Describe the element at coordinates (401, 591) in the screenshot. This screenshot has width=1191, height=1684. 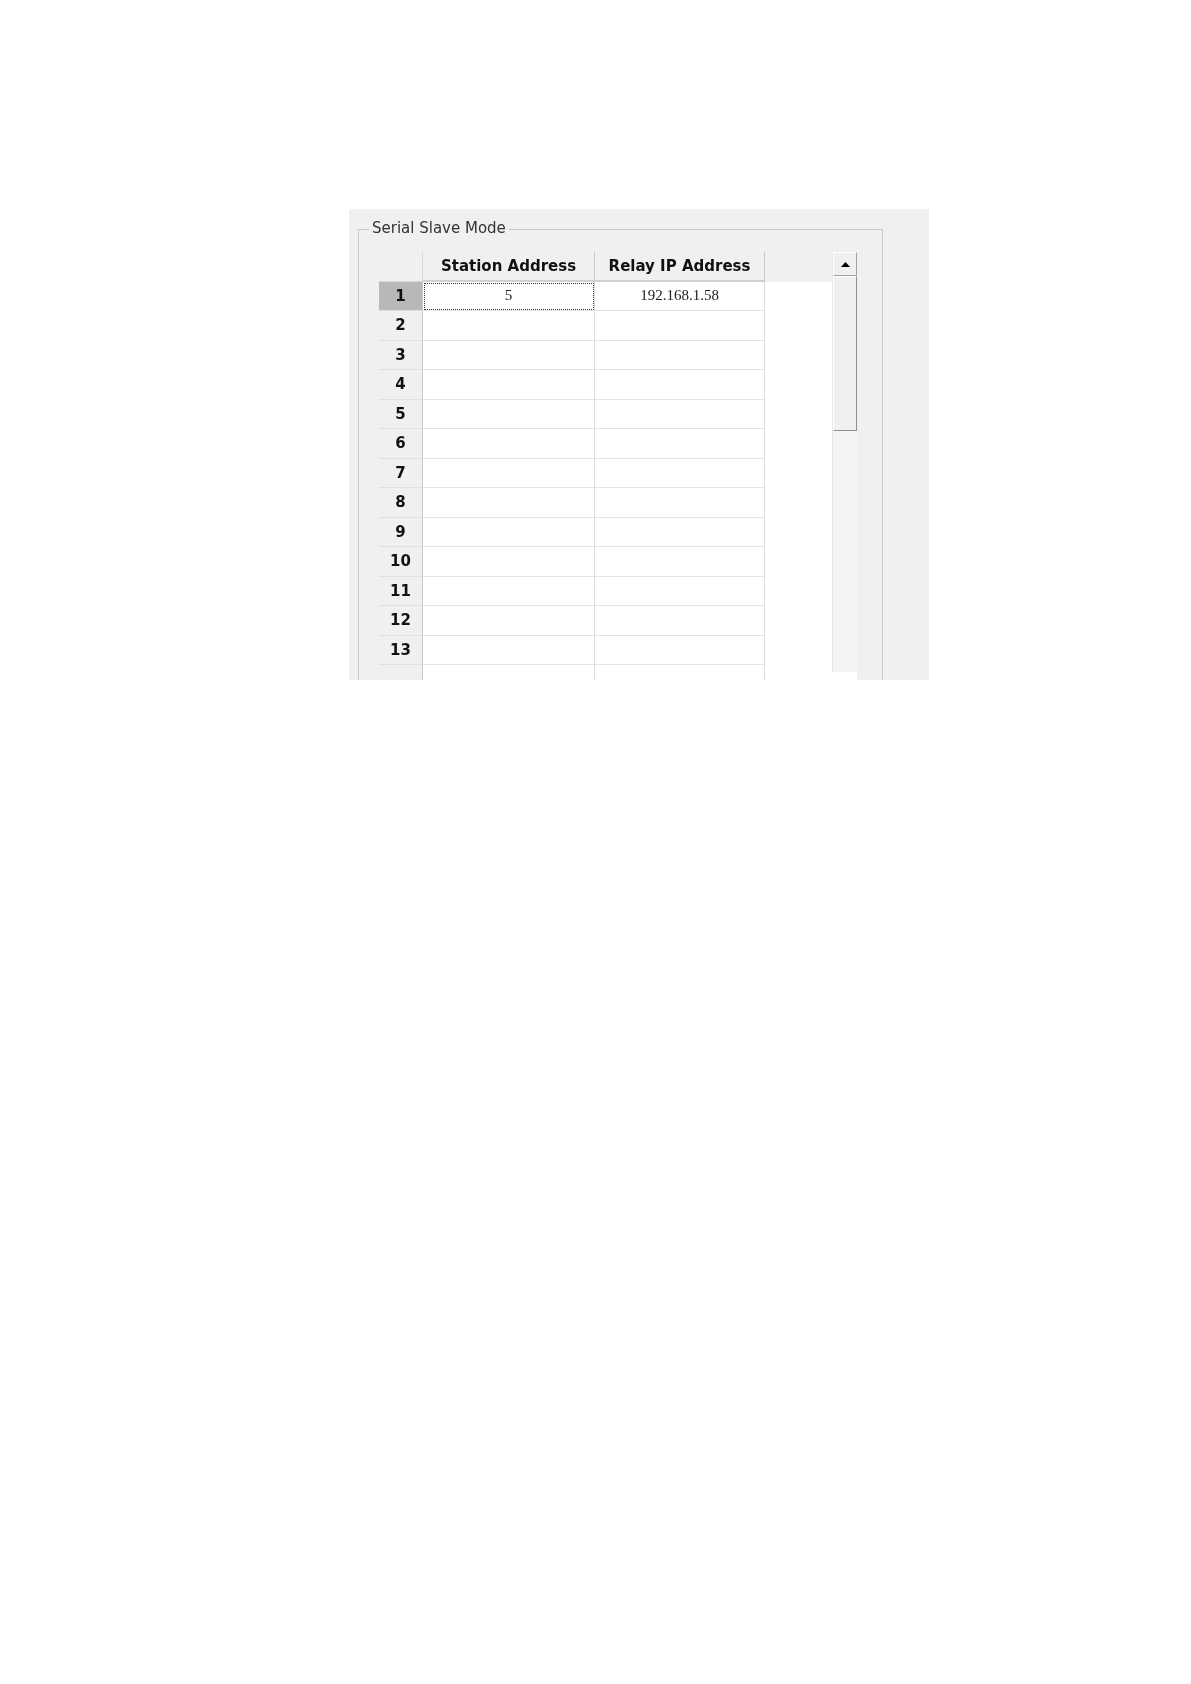
I see `row-header: 11` at that location.